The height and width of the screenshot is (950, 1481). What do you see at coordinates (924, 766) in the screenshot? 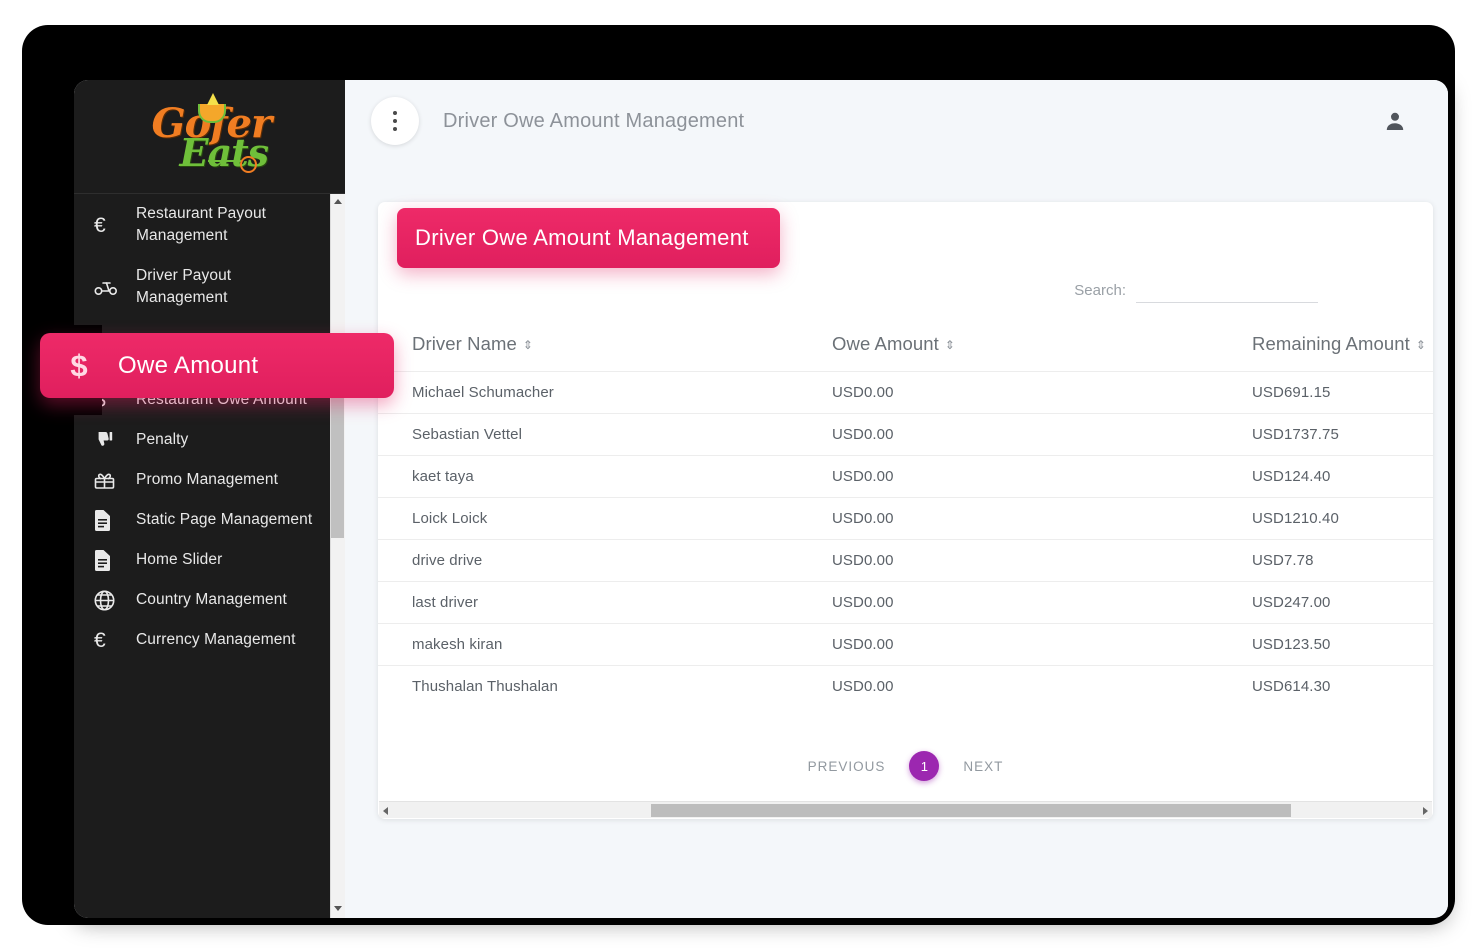
I see `pagination-page-1-button: 1` at bounding box center [924, 766].